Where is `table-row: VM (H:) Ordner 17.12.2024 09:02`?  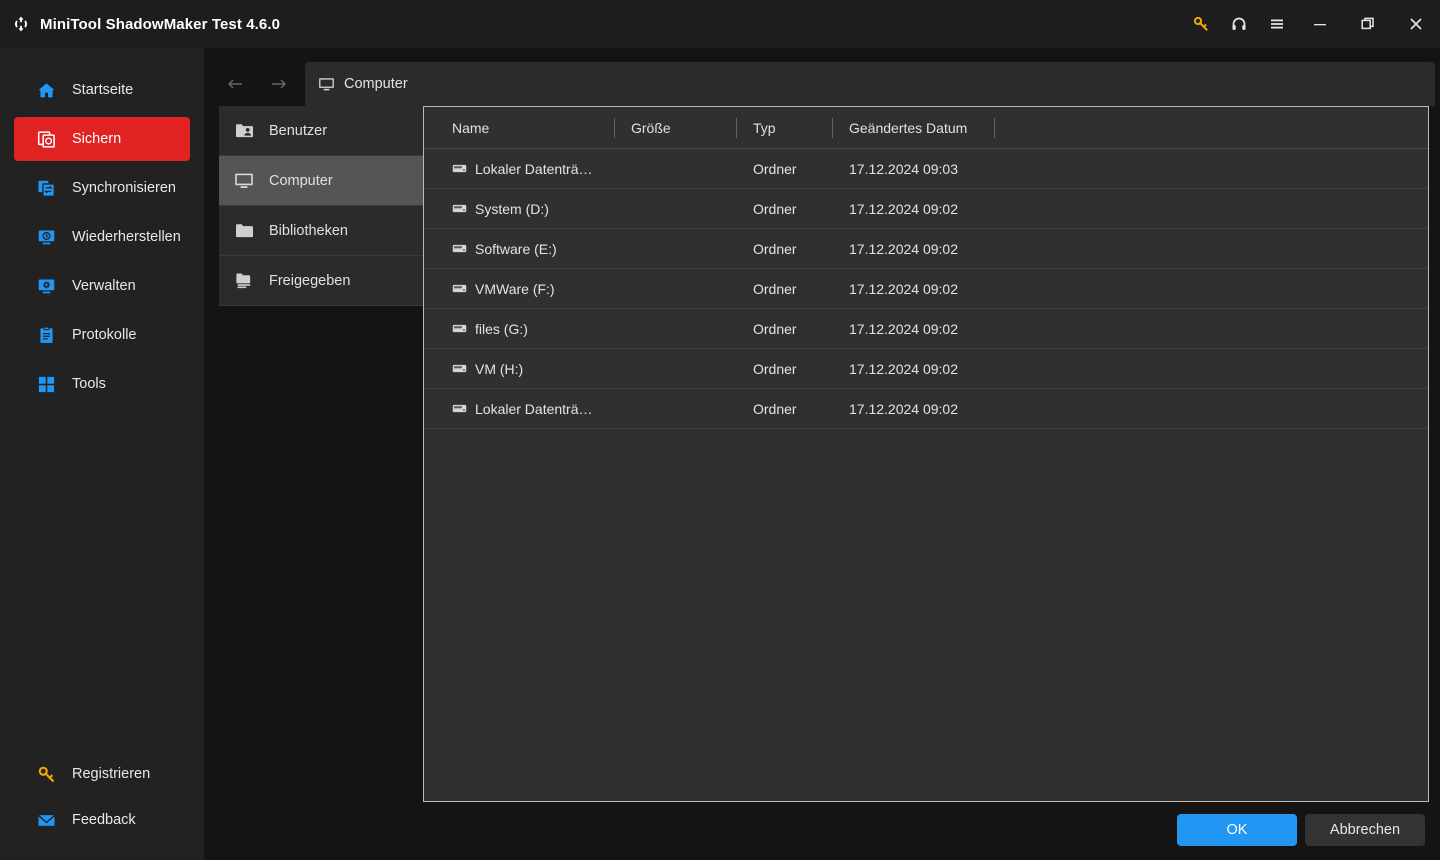
table-row: VM (H:) Ordner 17.12.2024 09:02 is located at coordinates (926, 369).